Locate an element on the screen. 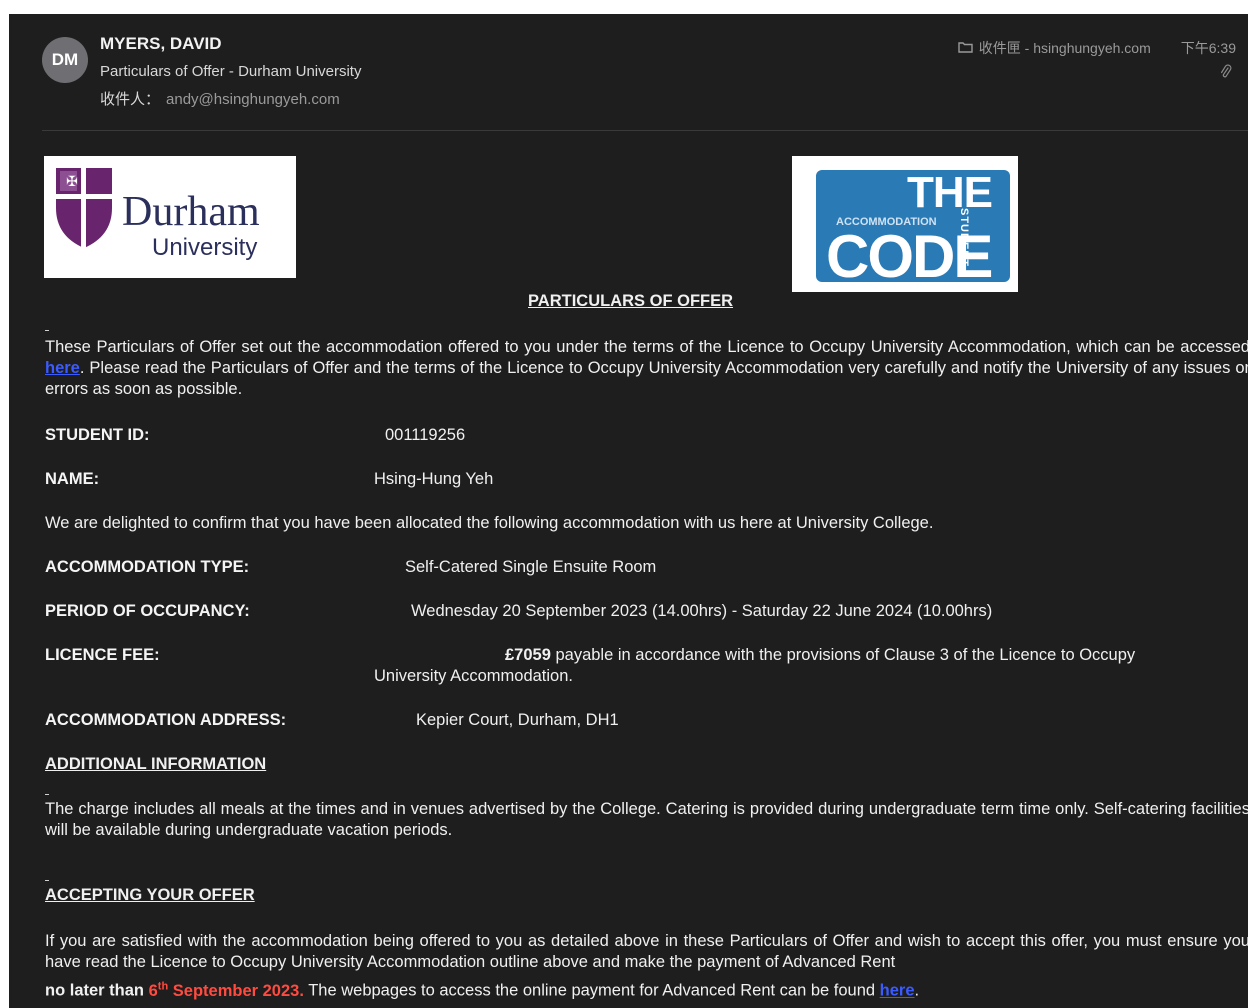  folder-icon is located at coordinates (965, 48).